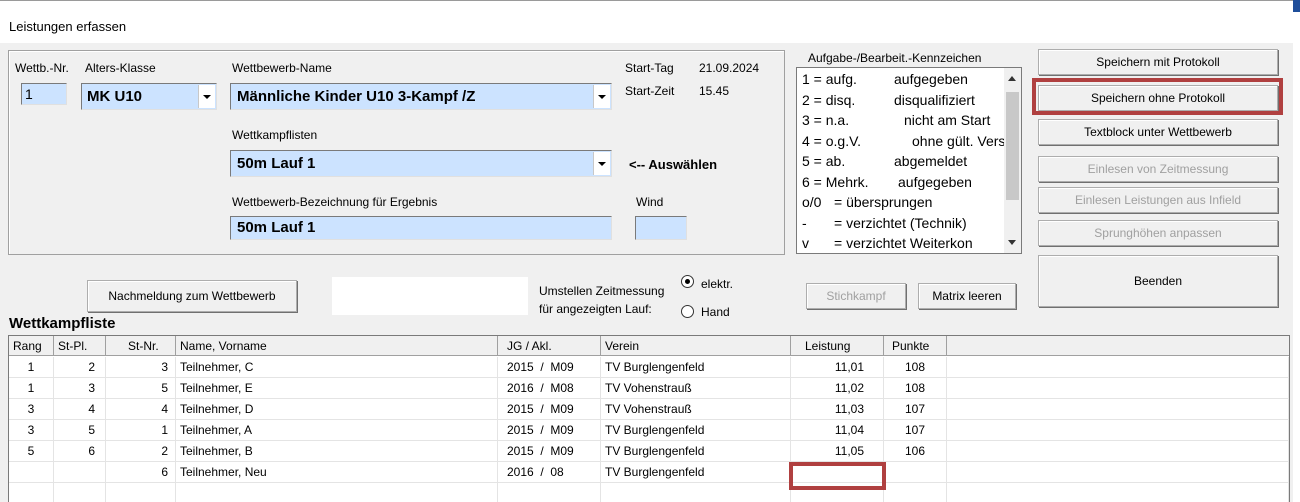 This screenshot has width=1300, height=502. Describe the element at coordinates (337, 472) in the screenshot. I see `cell-name: Teilnehmer, Neu` at that location.